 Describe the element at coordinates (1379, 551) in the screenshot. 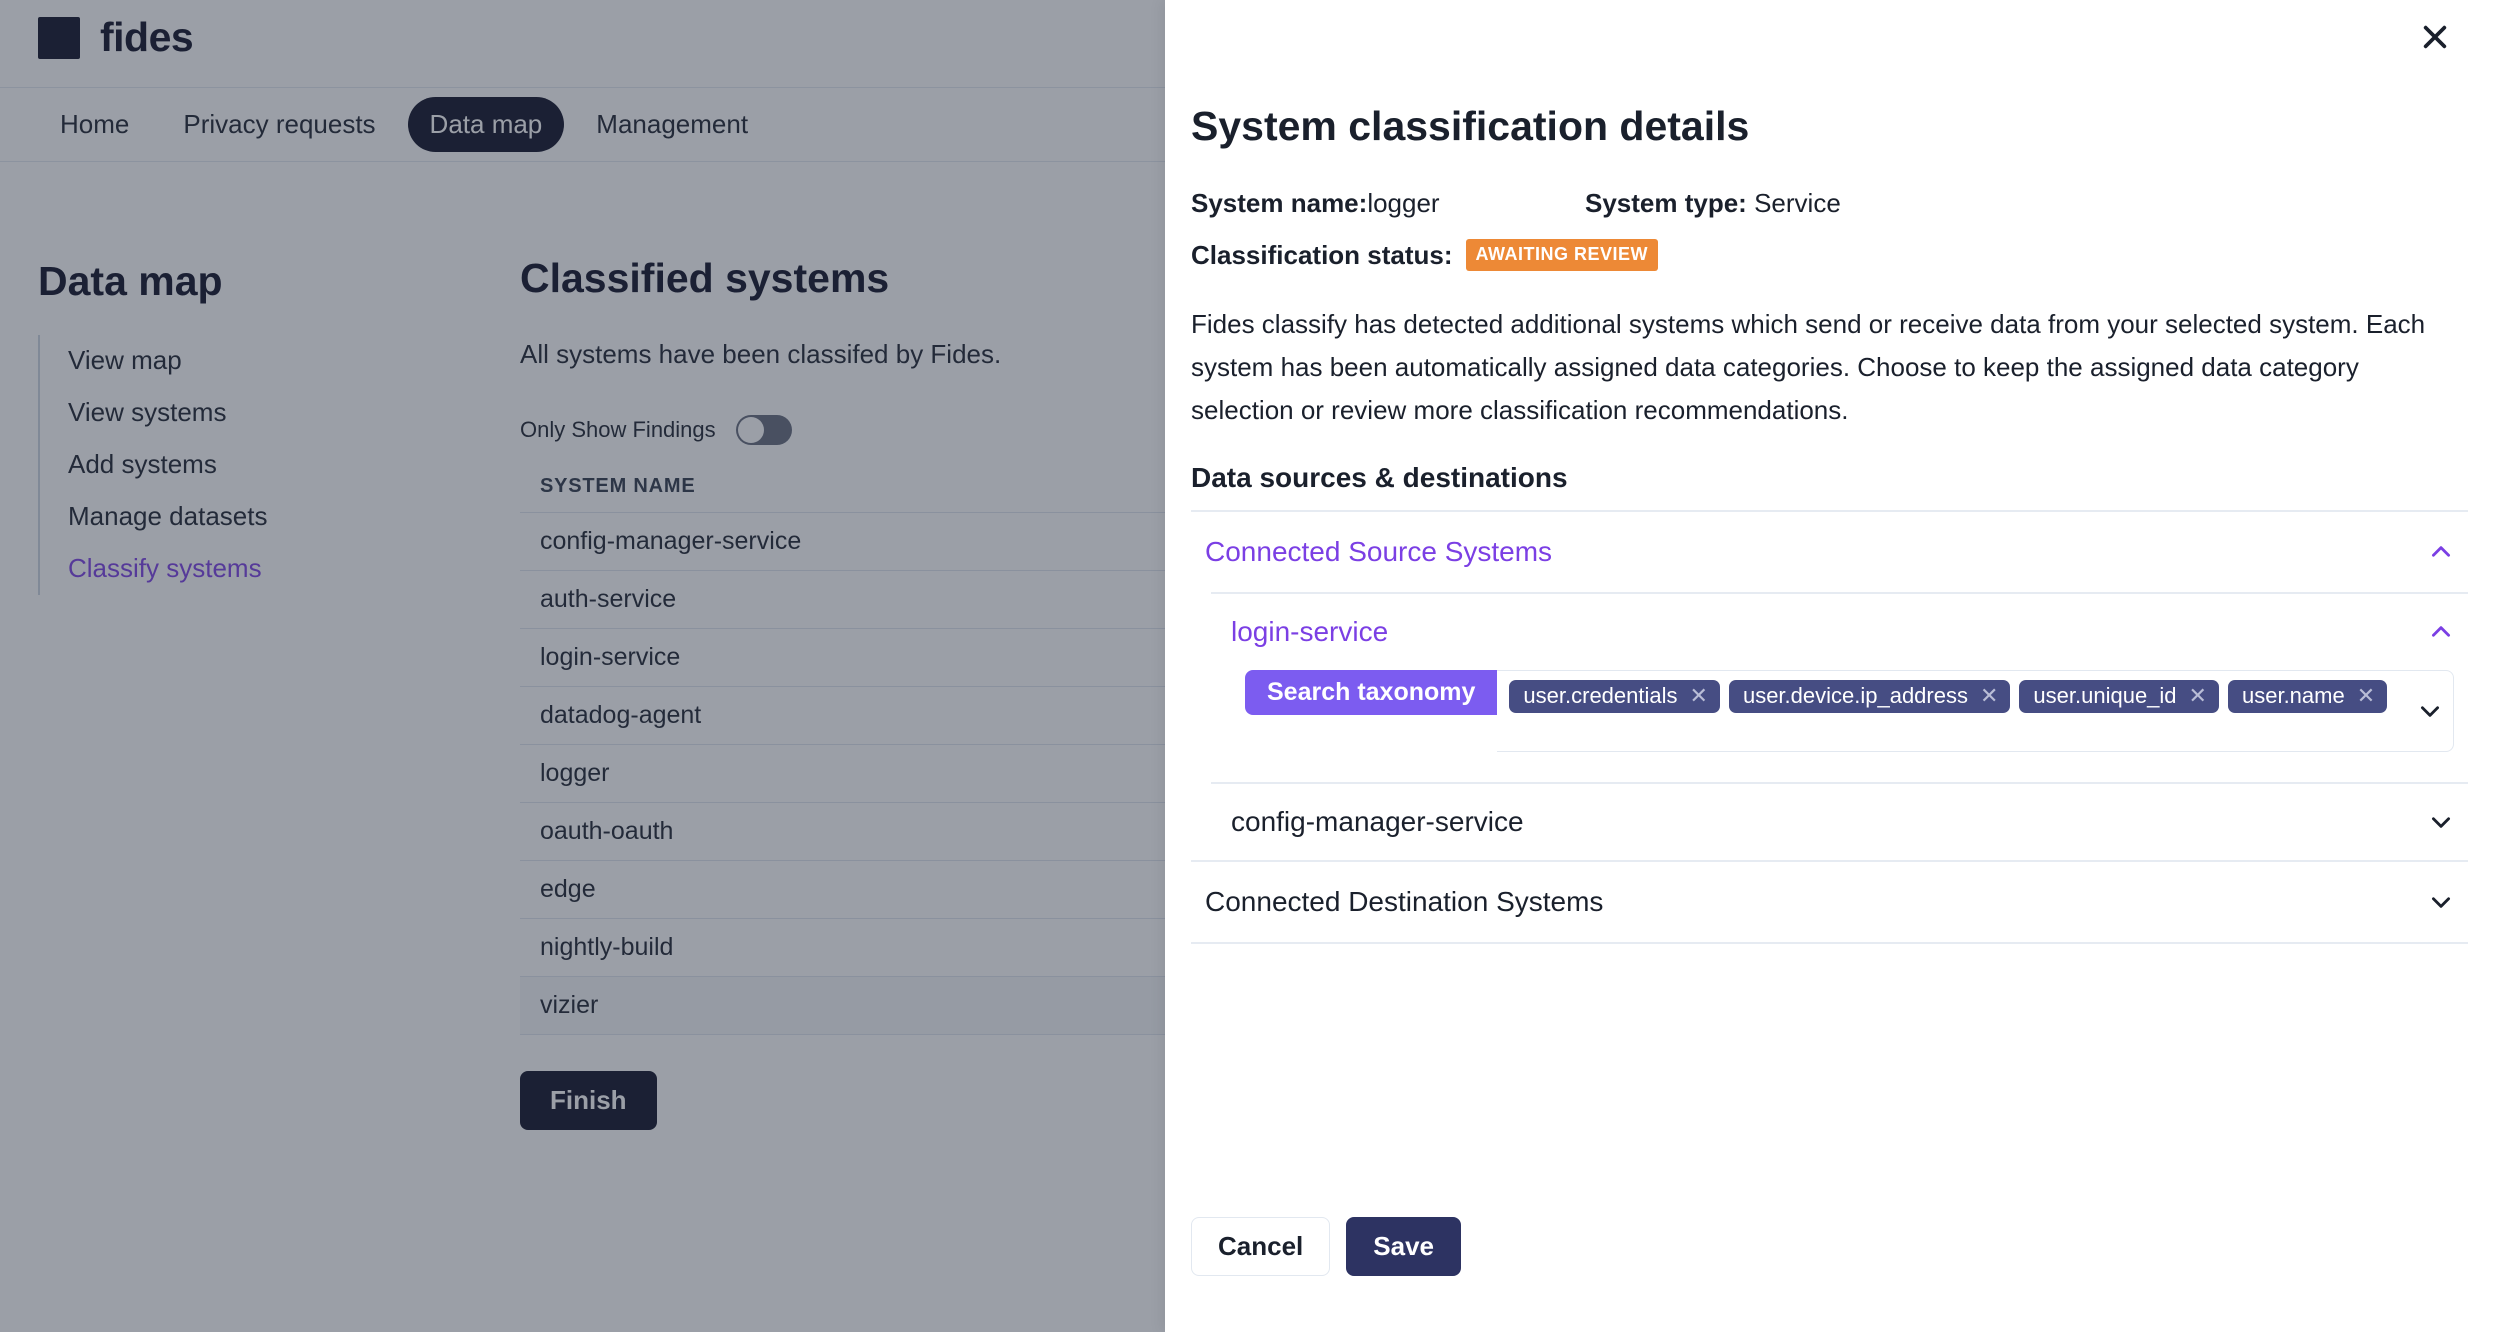

I see `accordion-label: Connected Source Systems` at that location.